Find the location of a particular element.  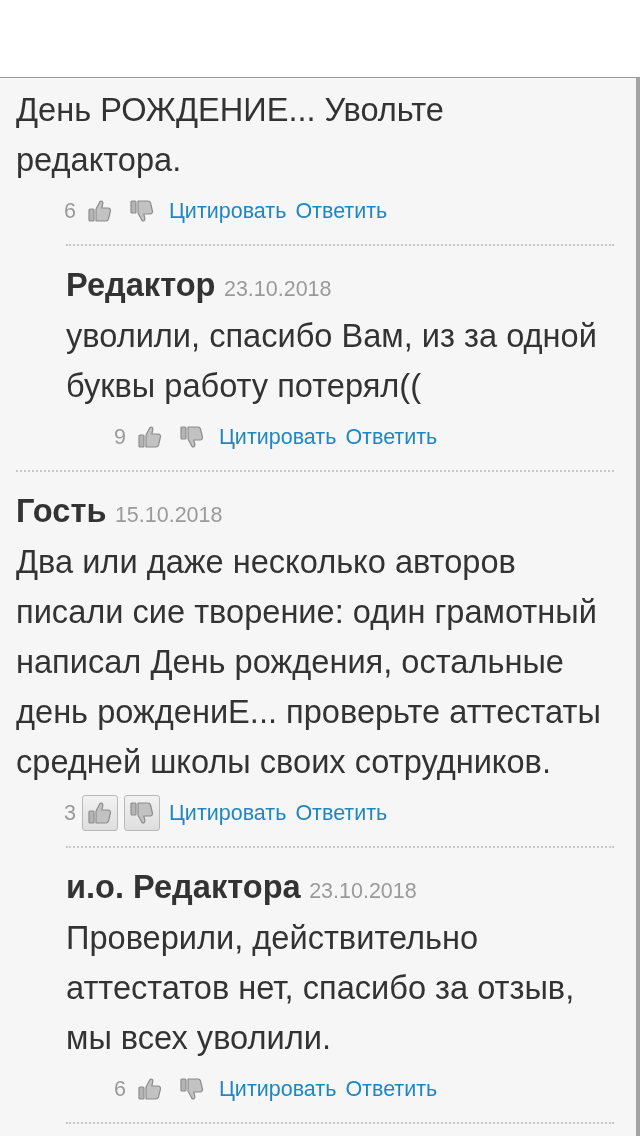

rating-count: 9 is located at coordinates (120, 437).